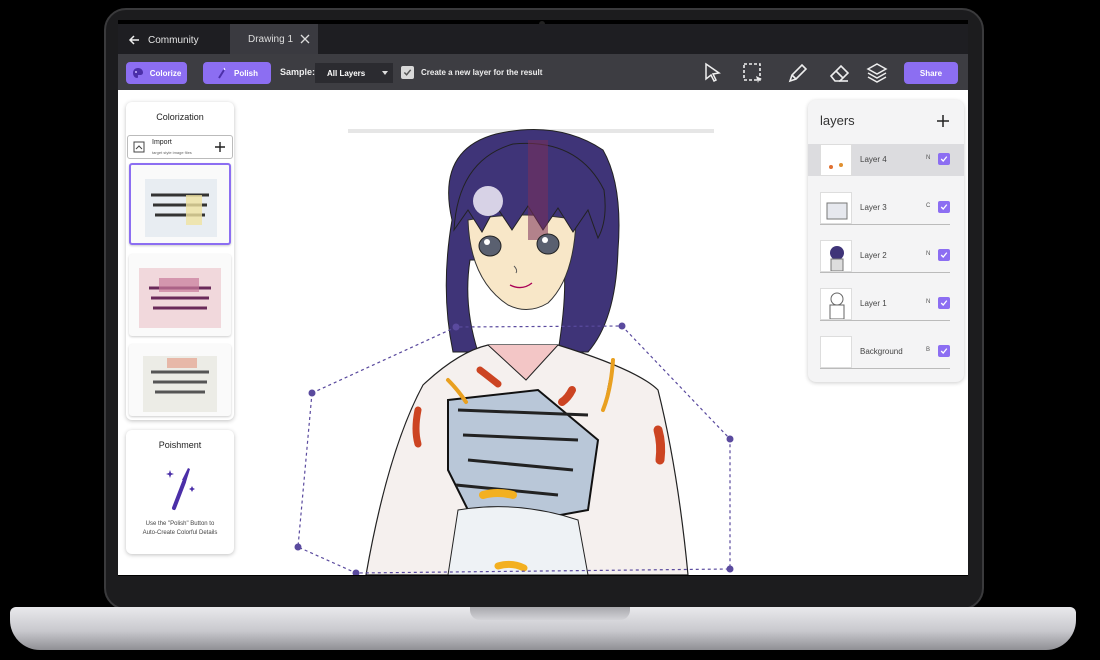 This screenshot has height=660, width=1100. I want to click on chevron-down-icon, so click(385, 73).